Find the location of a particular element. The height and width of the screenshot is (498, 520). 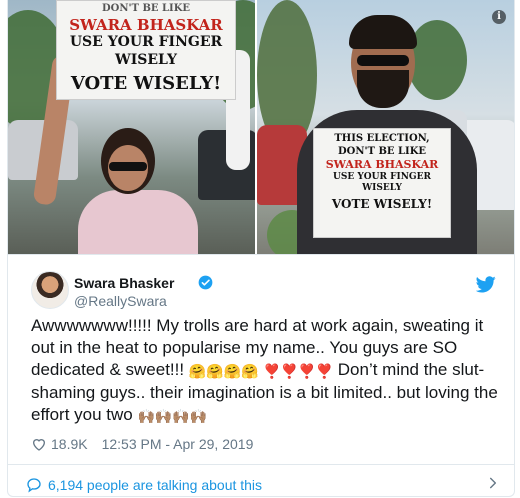

tweet-meta: 18.9K 12:53 PM - Apr 29, 2019 is located at coordinates (142, 444).